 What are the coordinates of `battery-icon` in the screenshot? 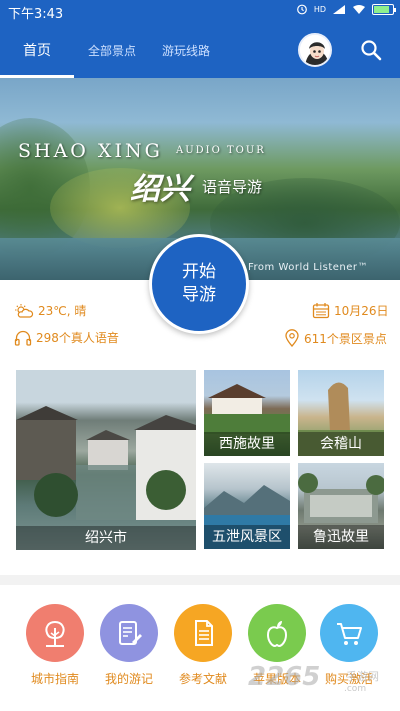 It's located at (384, 9).